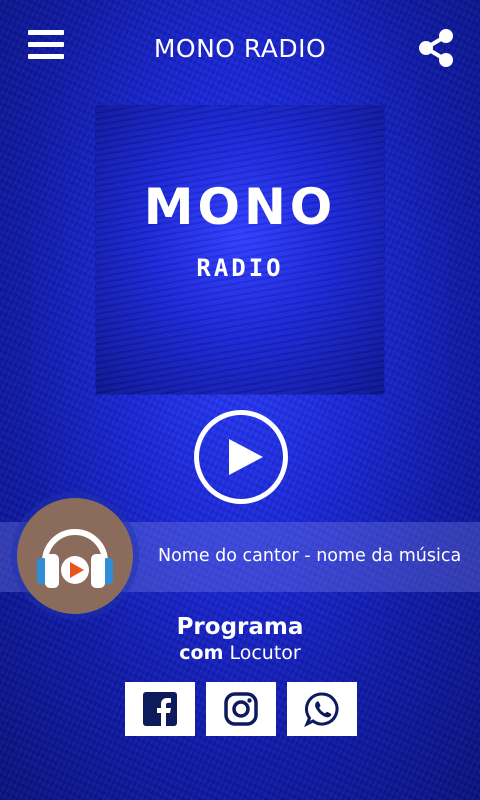 This screenshot has width=480, height=800. Describe the element at coordinates (240, 268) in the screenshot. I see `logo-sub-text: RADIO` at that location.